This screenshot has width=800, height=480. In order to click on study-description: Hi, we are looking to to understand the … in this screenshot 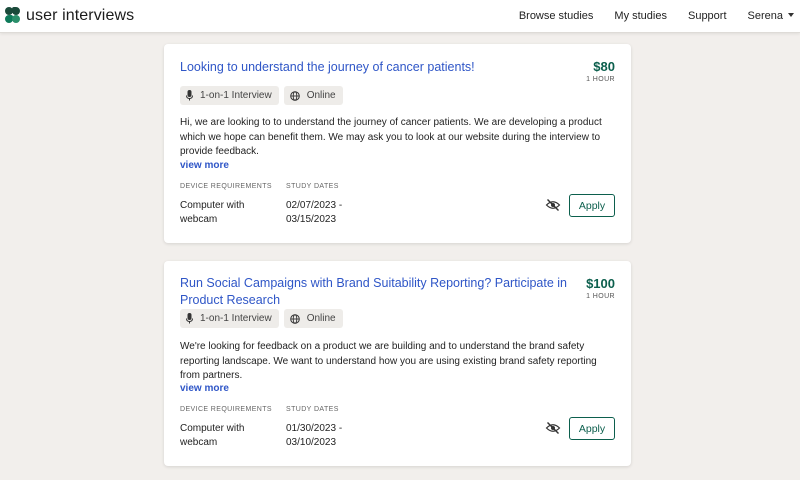, I will do `click(391, 137)`.